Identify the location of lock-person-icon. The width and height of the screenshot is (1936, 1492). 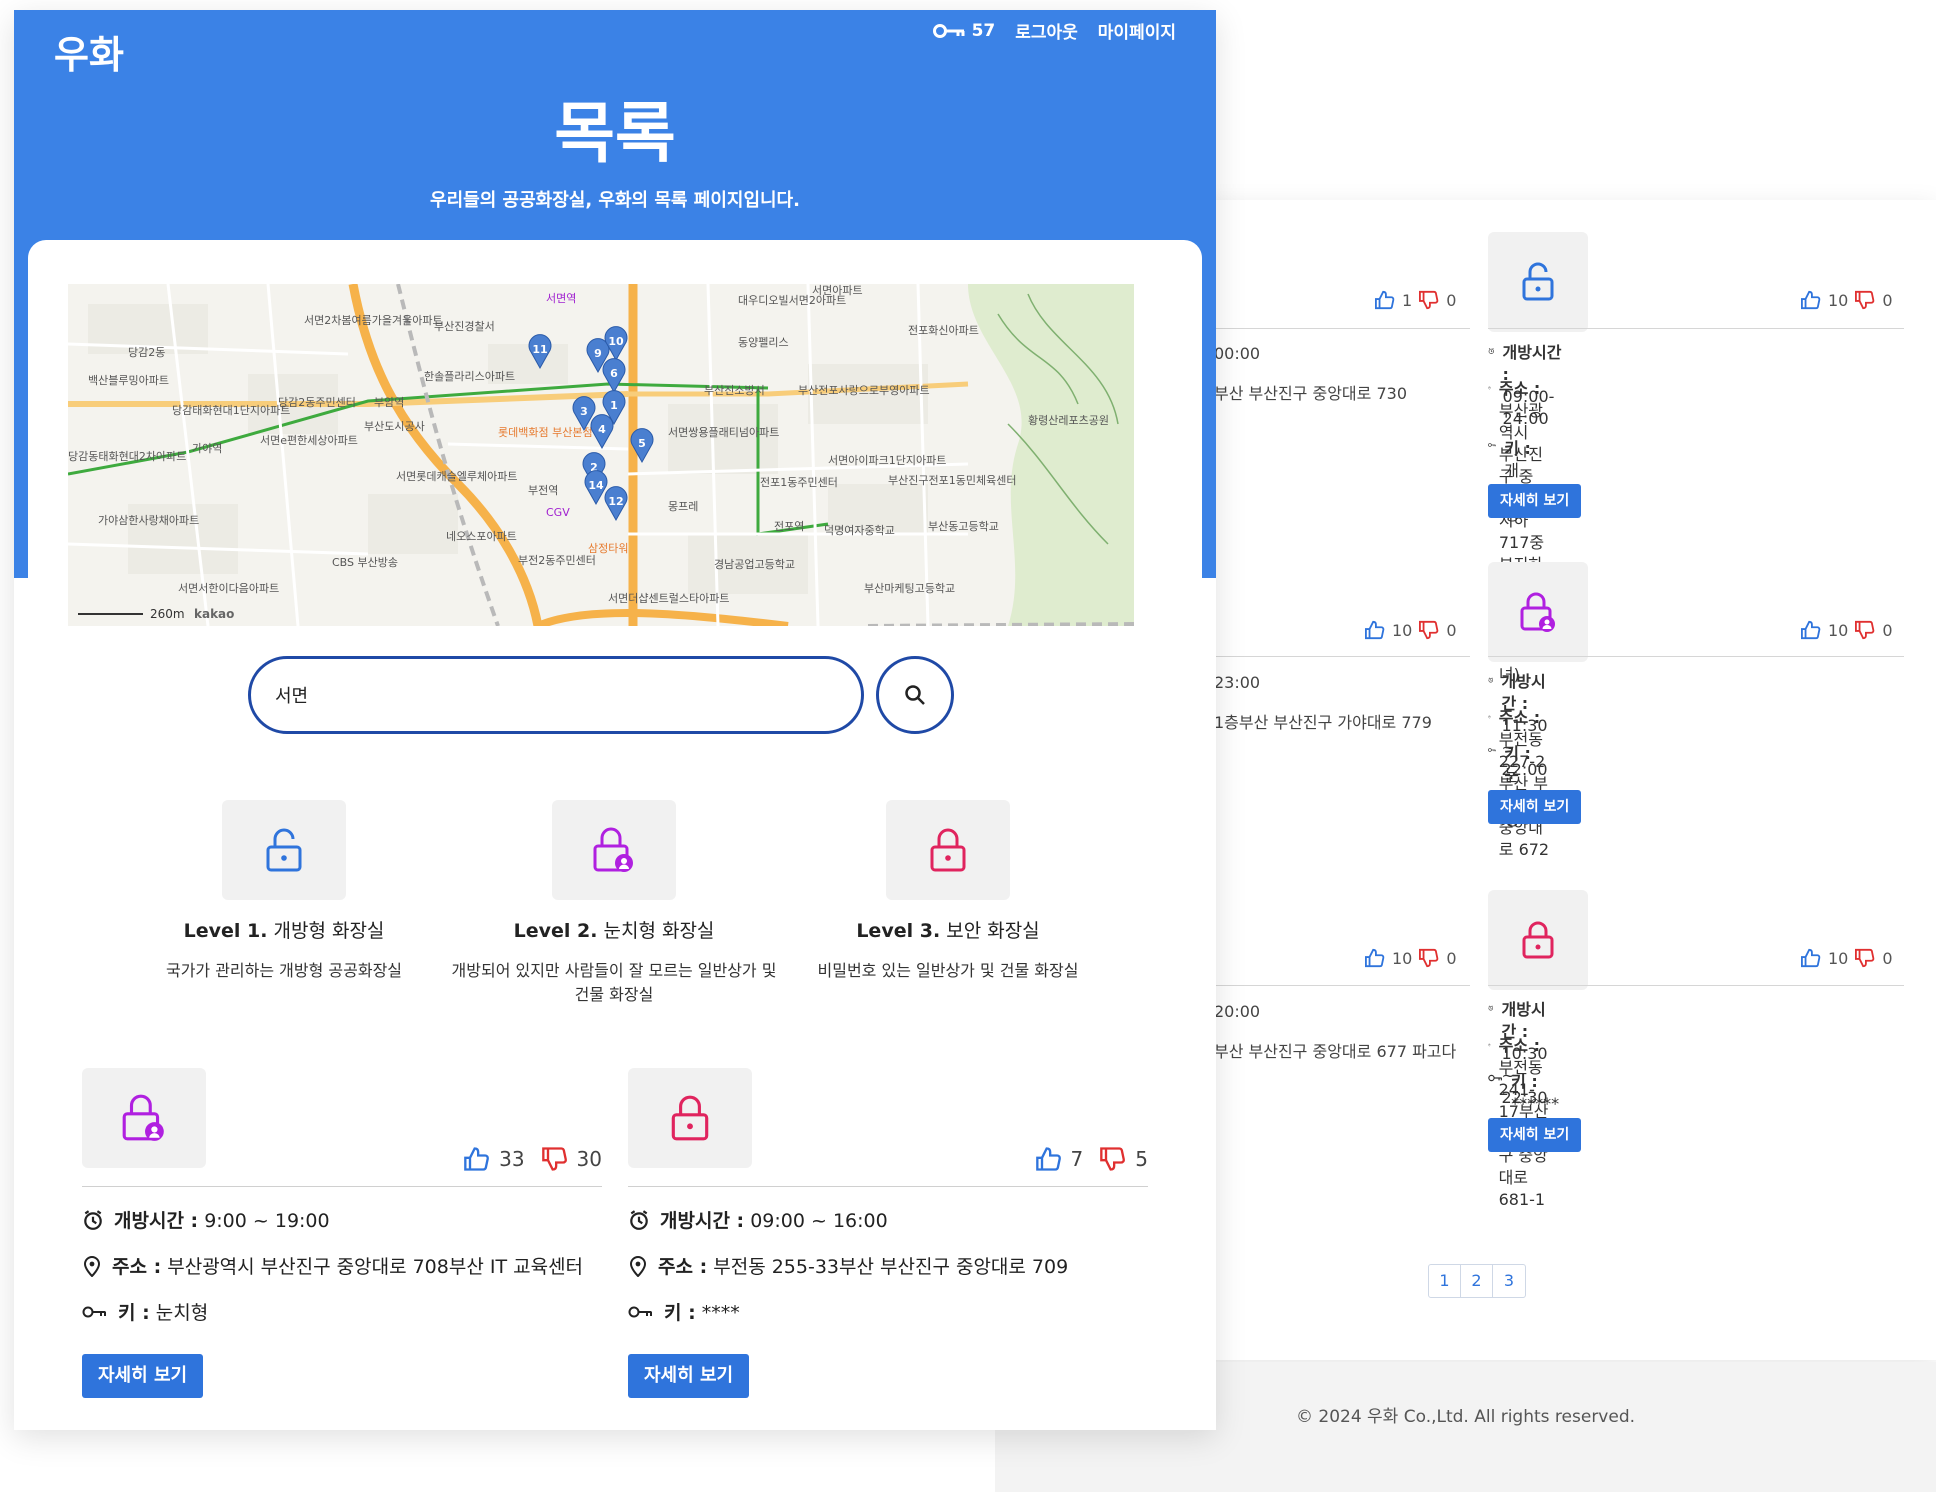
(613, 849).